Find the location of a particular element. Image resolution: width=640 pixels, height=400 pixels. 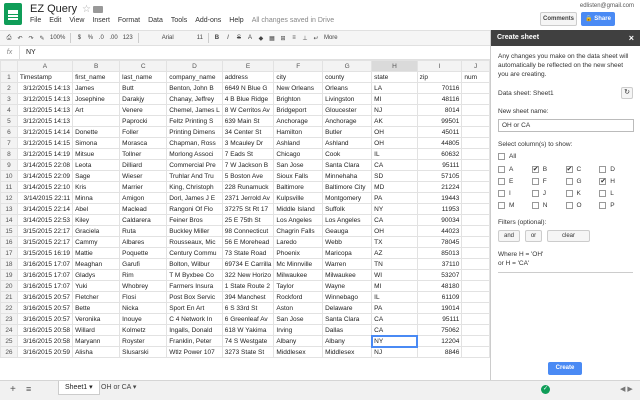

row-header: 2 is located at coordinates (9, 88).